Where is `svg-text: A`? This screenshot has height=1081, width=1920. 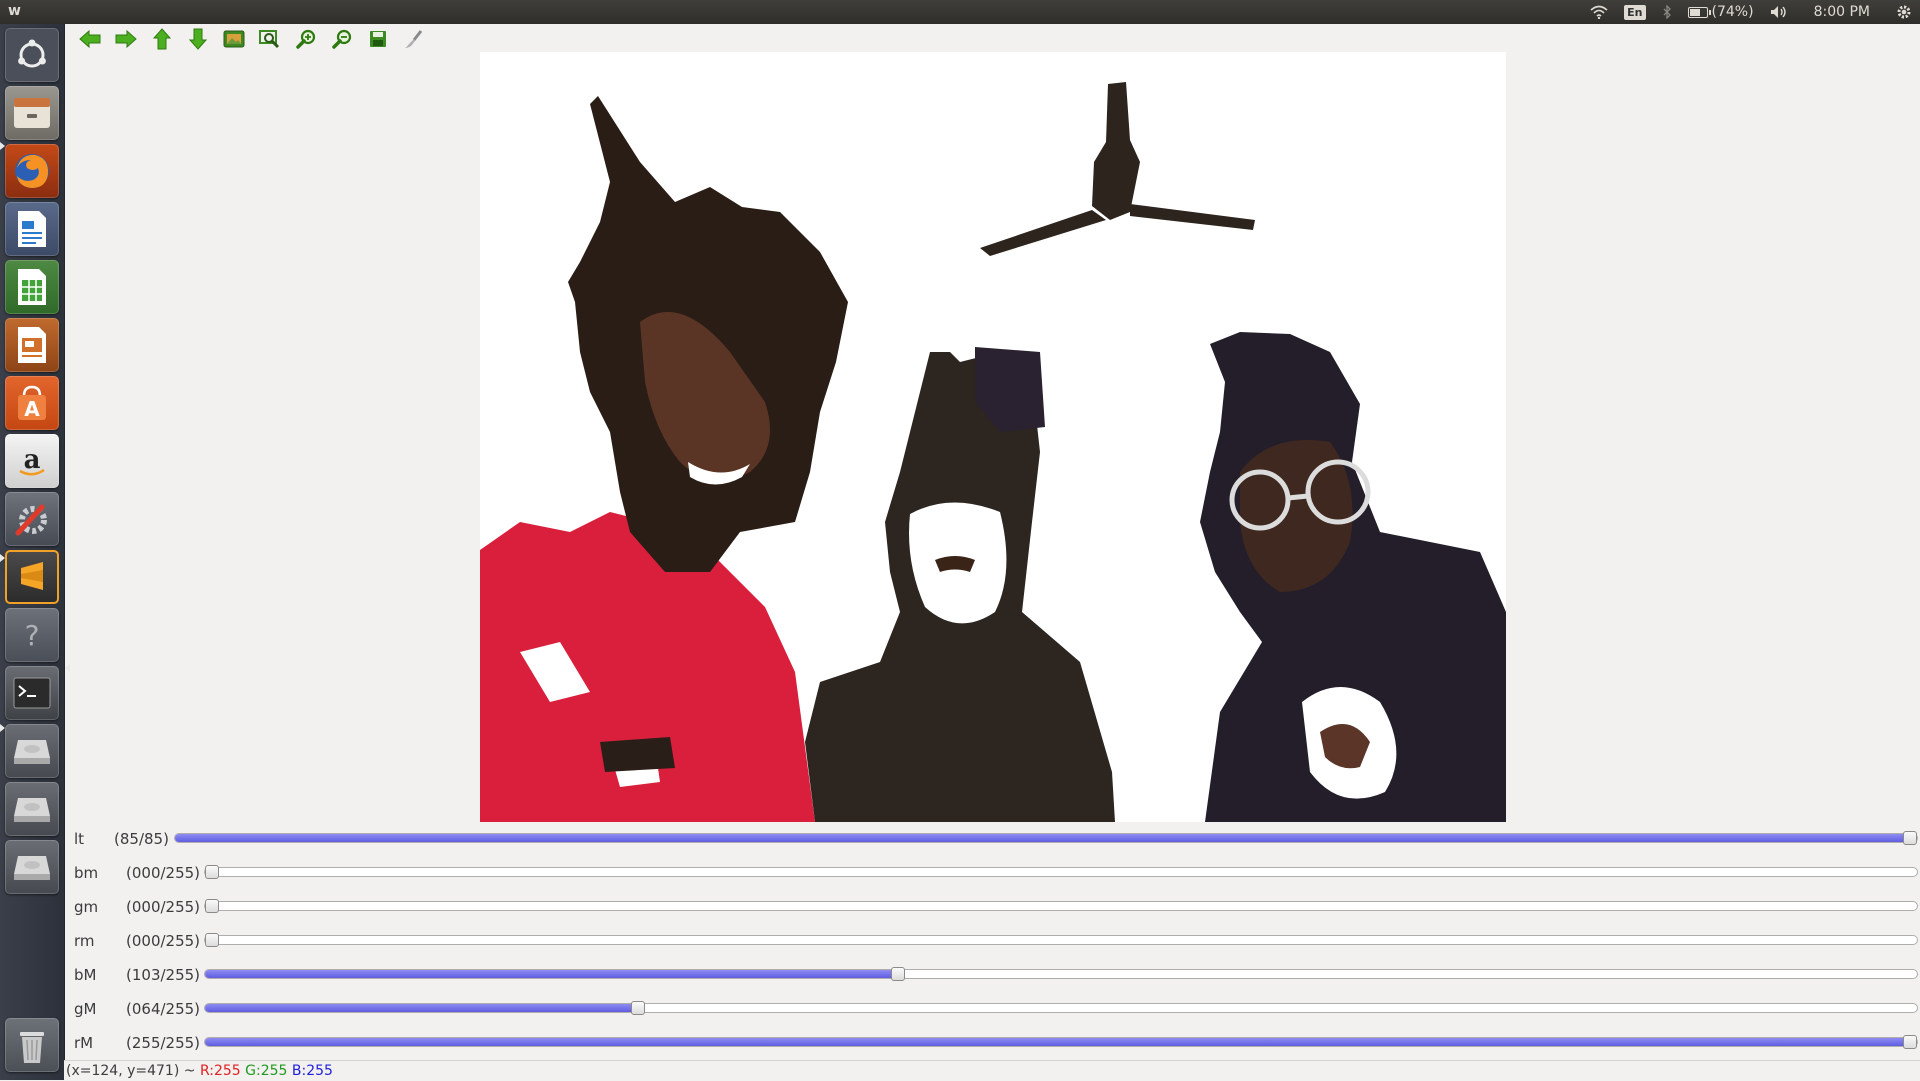
svg-text: A is located at coordinates (32, 409).